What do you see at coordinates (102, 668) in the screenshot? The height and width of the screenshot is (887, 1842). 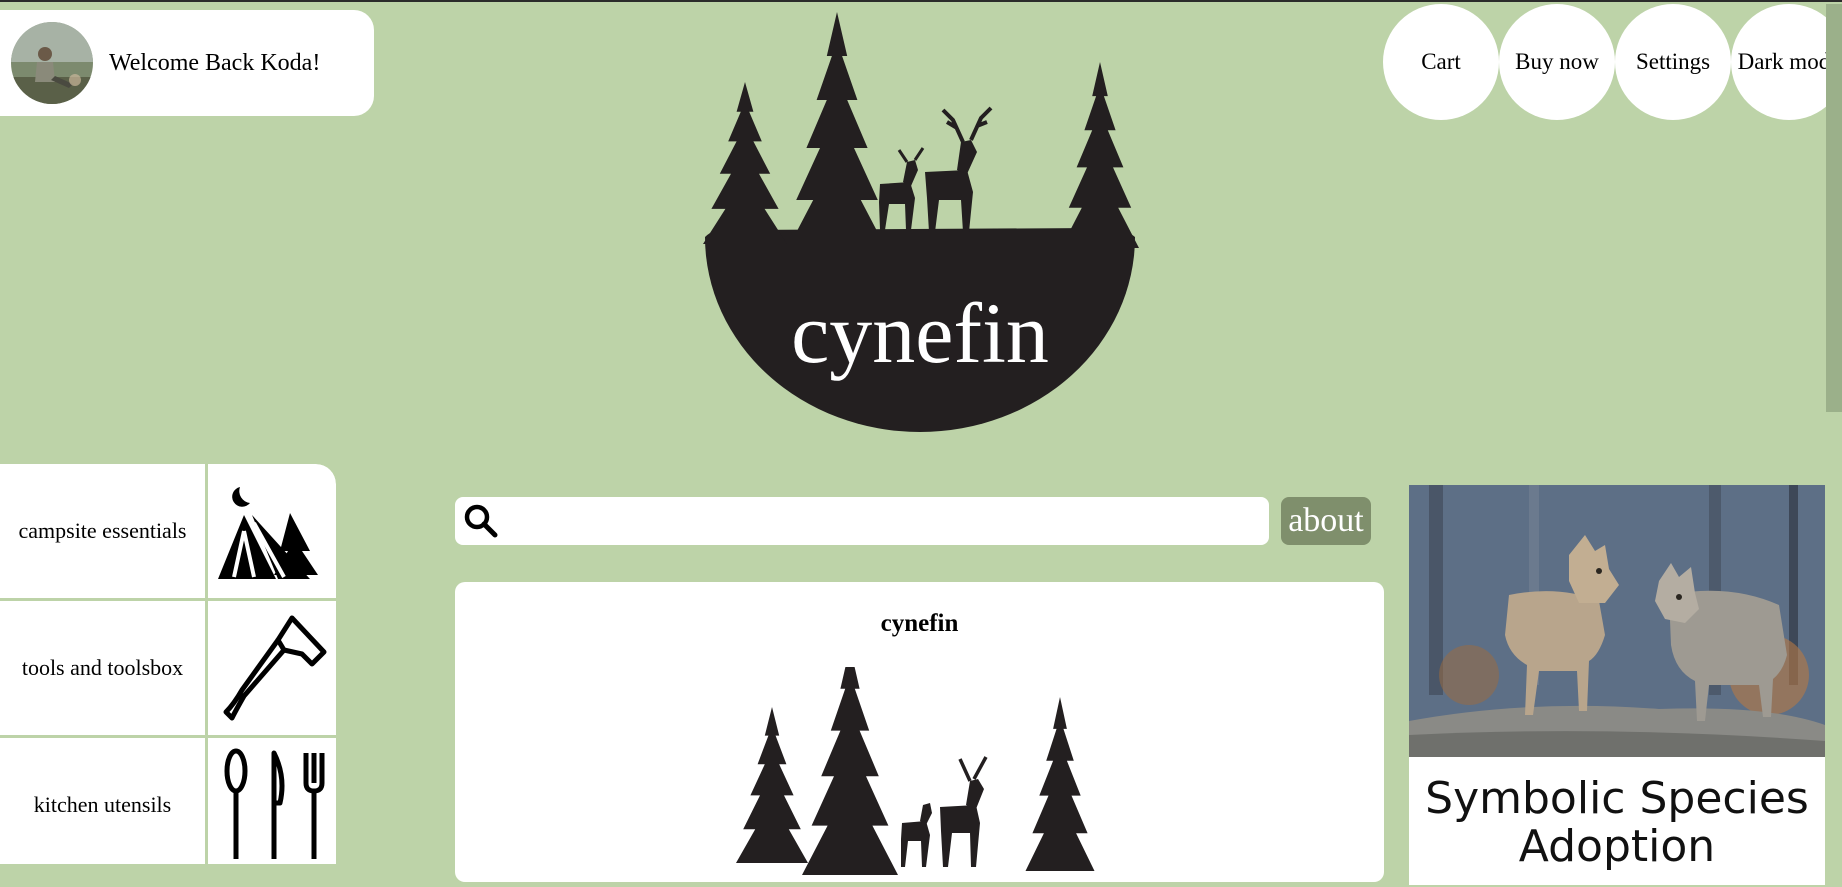 I see `category-label: tools and toolsbox` at bounding box center [102, 668].